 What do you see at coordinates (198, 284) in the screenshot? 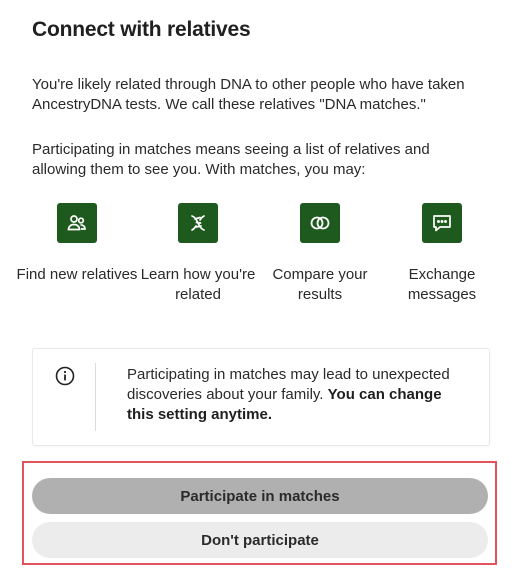
I see `feature-label: Learn how you're related` at bounding box center [198, 284].